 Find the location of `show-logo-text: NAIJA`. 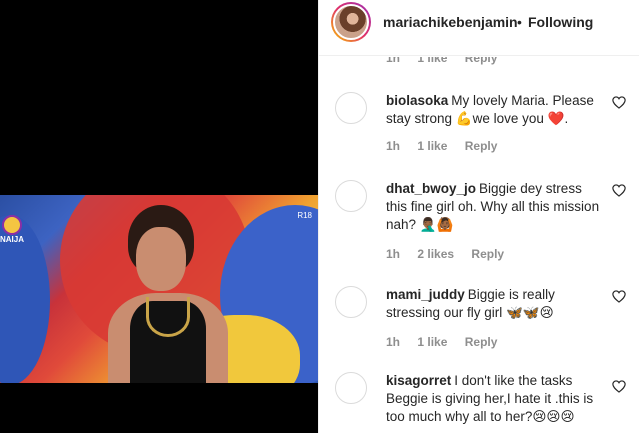

show-logo-text: NAIJA is located at coordinates (12, 239).